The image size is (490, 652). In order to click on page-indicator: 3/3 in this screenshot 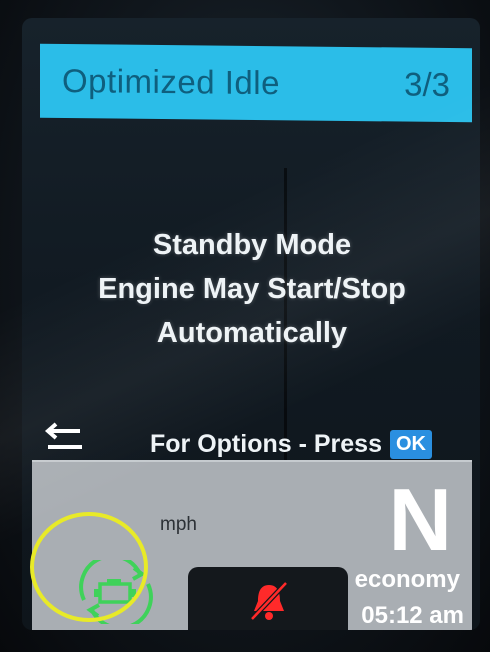, I will do `click(427, 84)`.